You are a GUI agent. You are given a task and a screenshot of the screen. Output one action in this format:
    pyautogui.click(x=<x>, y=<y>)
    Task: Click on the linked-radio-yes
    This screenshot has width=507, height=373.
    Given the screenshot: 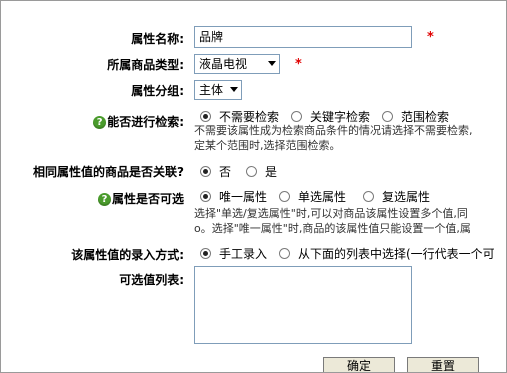 What is the action you would take?
    pyautogui.click(x=251, y=171)
    